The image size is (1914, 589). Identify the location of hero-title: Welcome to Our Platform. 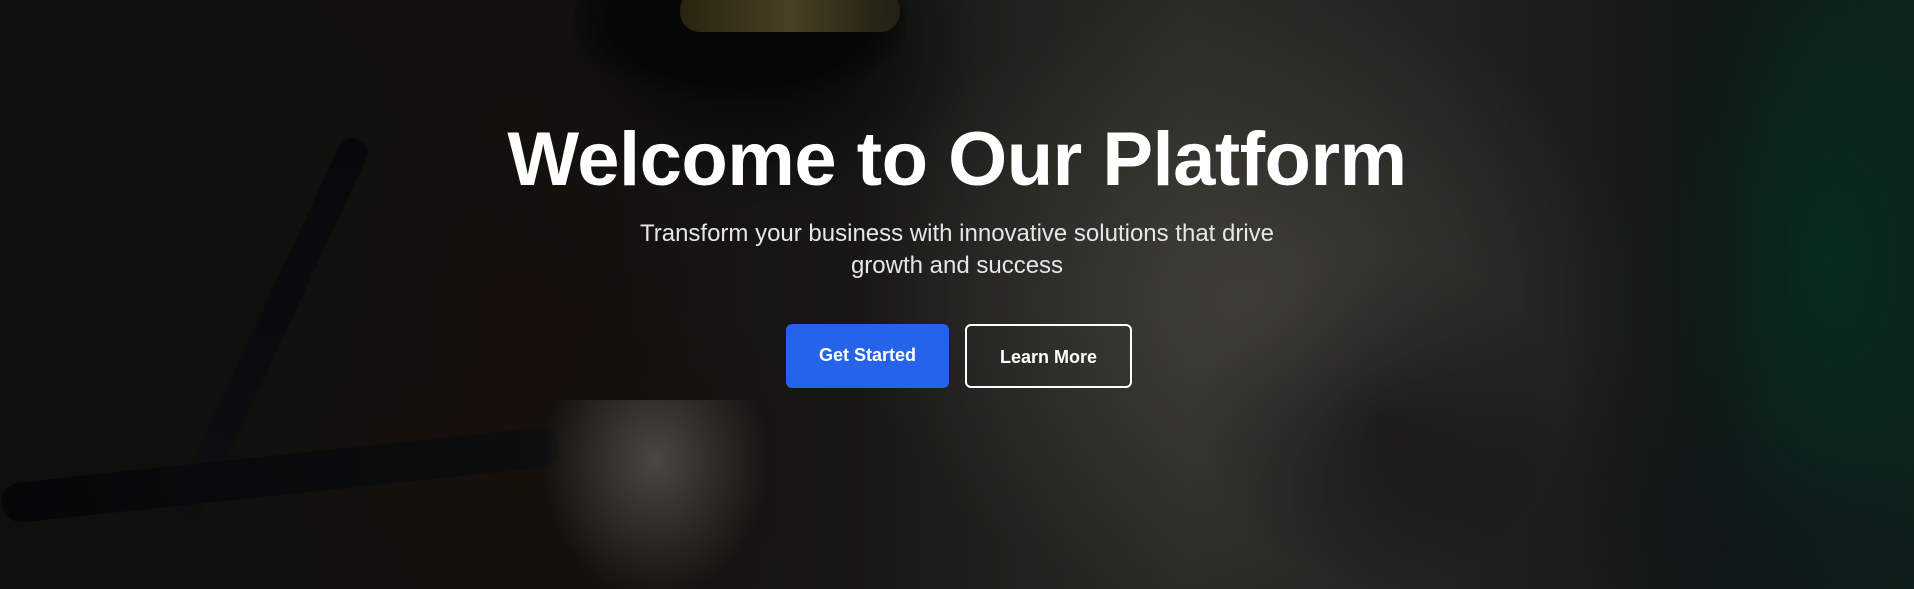
(957, 159).